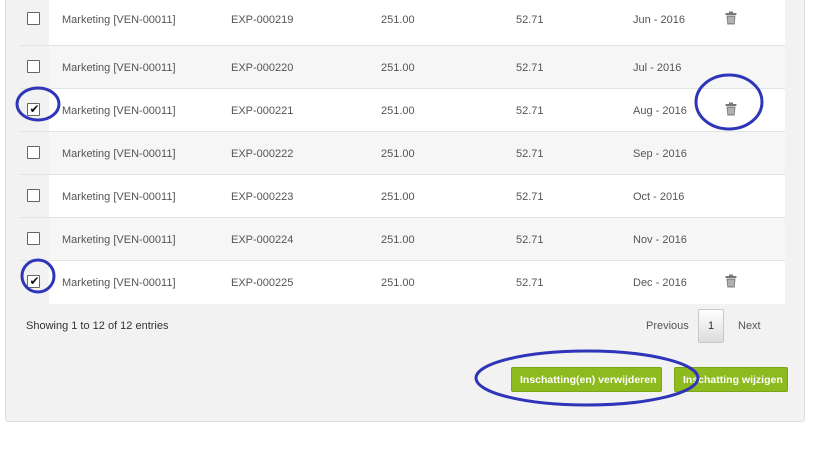 The height and width of the screenshot is (449, 827). What do you see at coordinates (97, 326) in the screenshot?
I see `entries-info: Showing 1 to 12 of 12 entries` at bounding box center [97, 326].